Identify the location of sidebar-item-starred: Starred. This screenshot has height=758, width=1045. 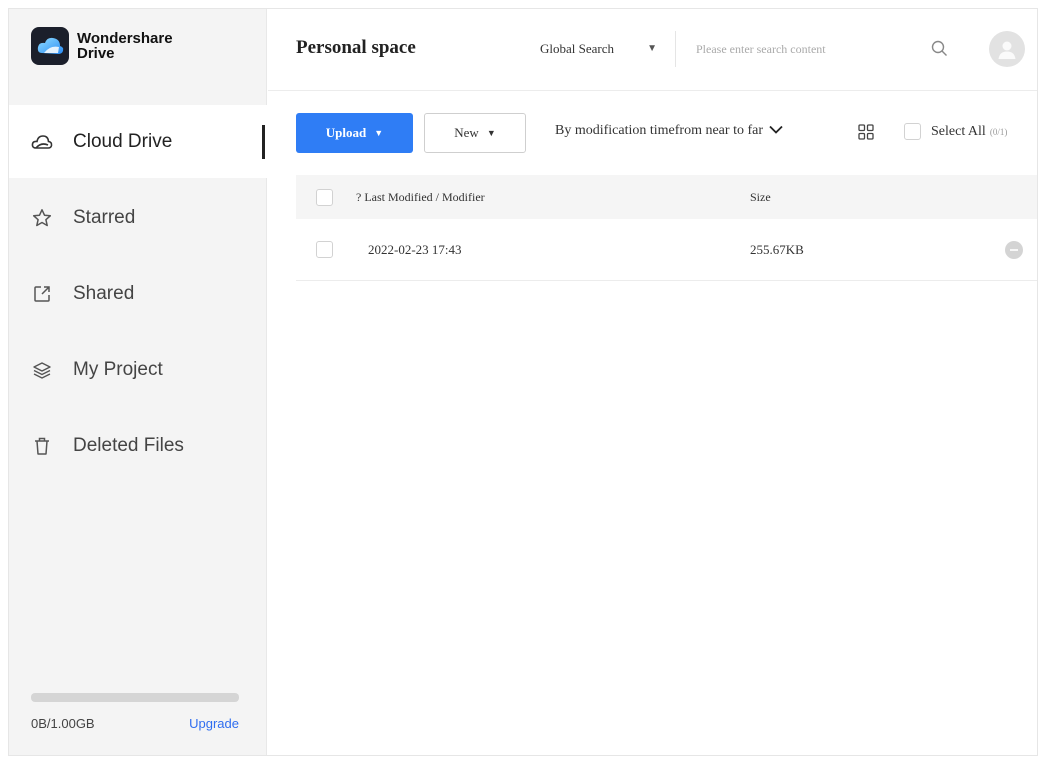
(138, 217).